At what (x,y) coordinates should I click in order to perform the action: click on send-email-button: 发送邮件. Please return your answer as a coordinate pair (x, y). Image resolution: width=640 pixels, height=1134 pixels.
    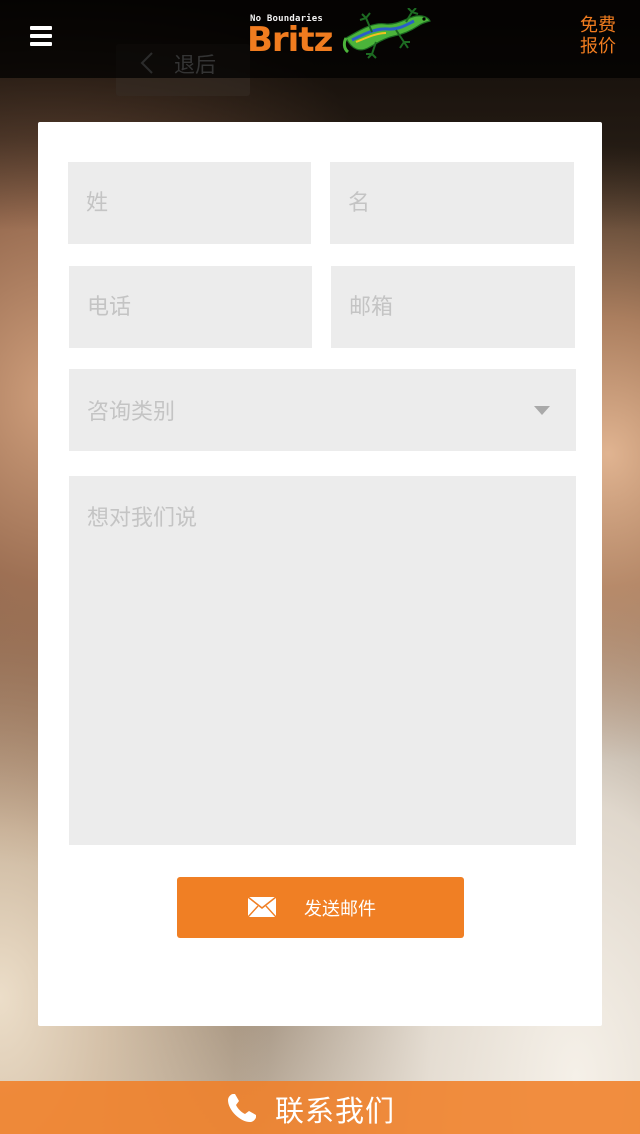
    Looking at the image, I should click on (320, 907).